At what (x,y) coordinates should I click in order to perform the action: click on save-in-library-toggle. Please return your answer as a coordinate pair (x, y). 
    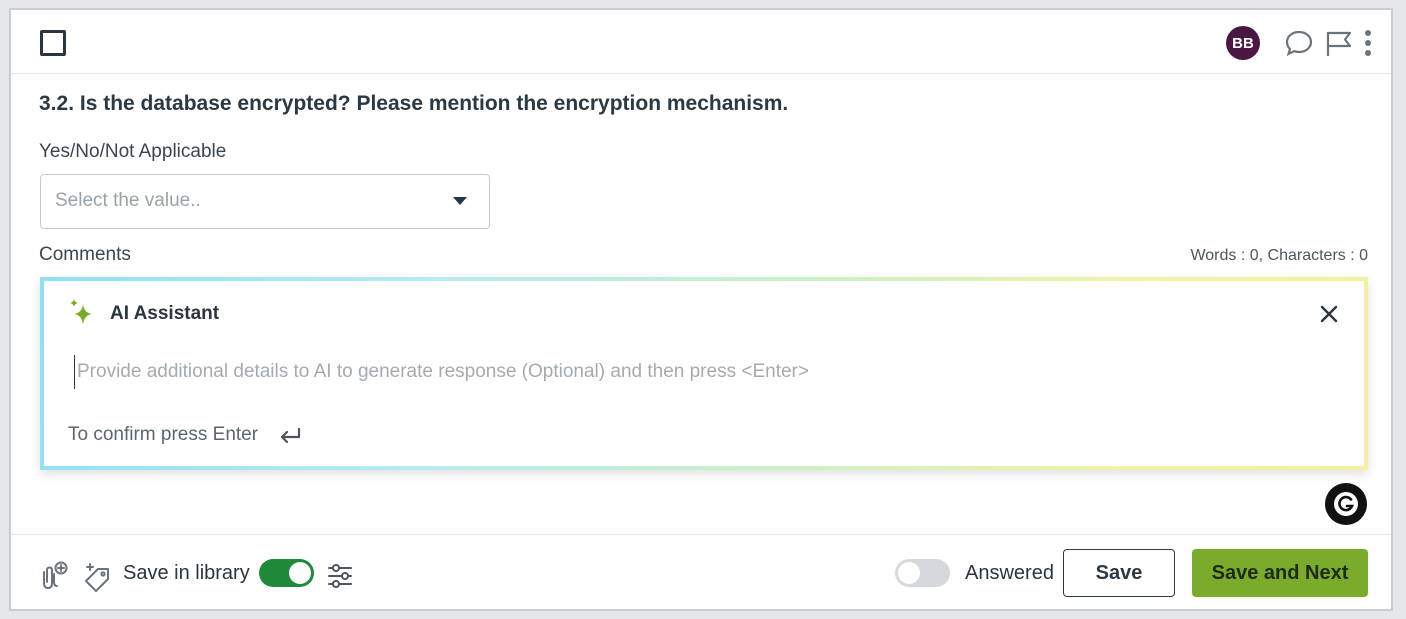
    Looking at the image, I should click on (286, 573).